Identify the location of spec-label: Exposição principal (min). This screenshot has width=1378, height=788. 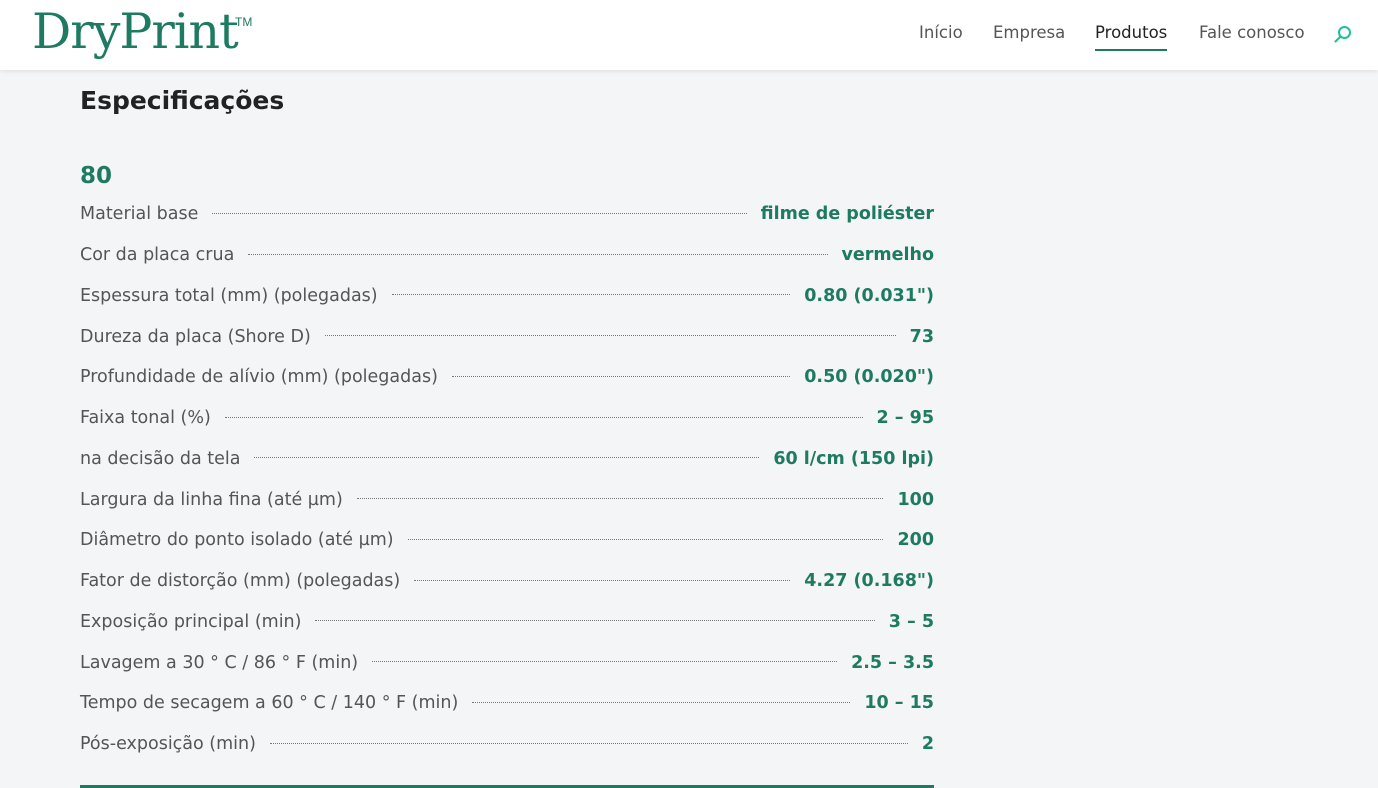
(191, 621).